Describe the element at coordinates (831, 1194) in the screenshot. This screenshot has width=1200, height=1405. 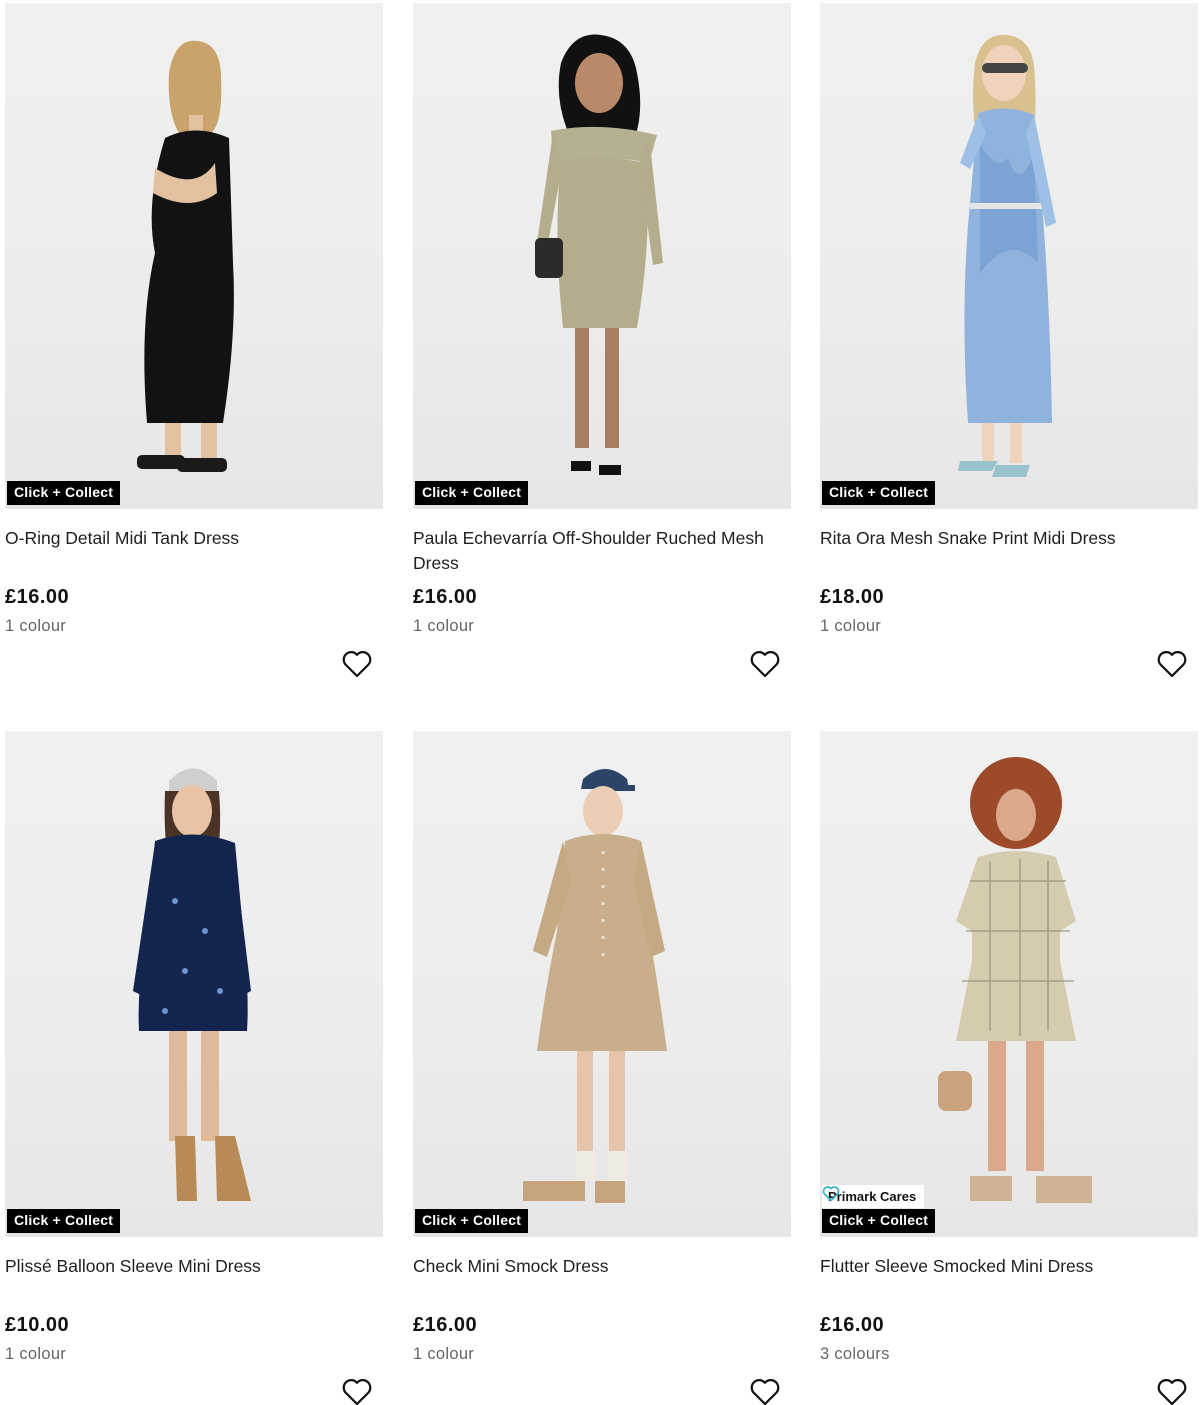
I see `heart-icon` at that location.